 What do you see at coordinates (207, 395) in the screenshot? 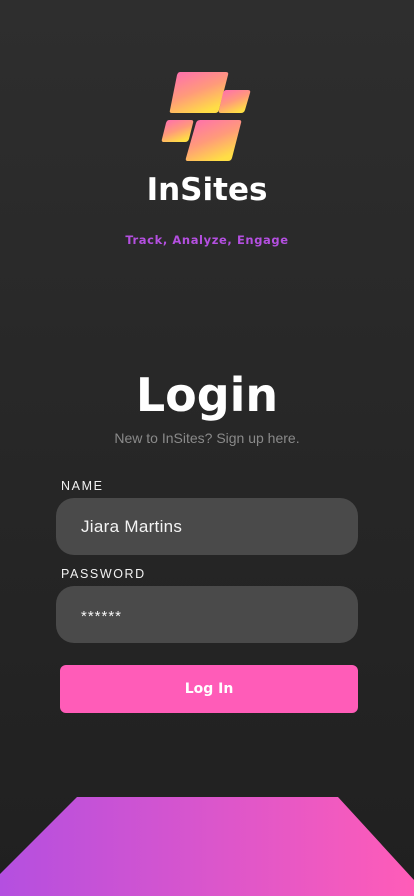
I see `page-title: Login` at bounding box center [207, 395].